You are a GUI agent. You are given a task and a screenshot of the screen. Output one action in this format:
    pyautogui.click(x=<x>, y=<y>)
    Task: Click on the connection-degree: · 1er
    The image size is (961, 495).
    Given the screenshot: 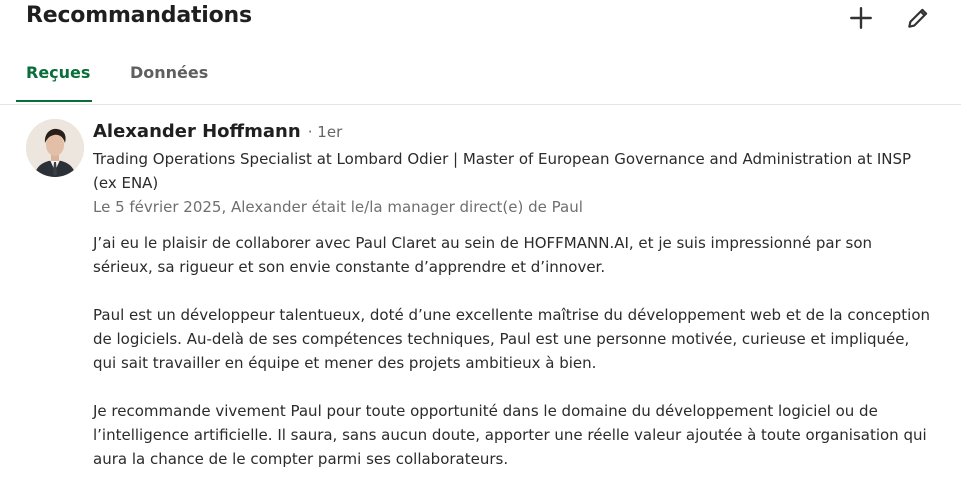 What is the action you would take?
    pyautogui.click(x=325, y=132)
    